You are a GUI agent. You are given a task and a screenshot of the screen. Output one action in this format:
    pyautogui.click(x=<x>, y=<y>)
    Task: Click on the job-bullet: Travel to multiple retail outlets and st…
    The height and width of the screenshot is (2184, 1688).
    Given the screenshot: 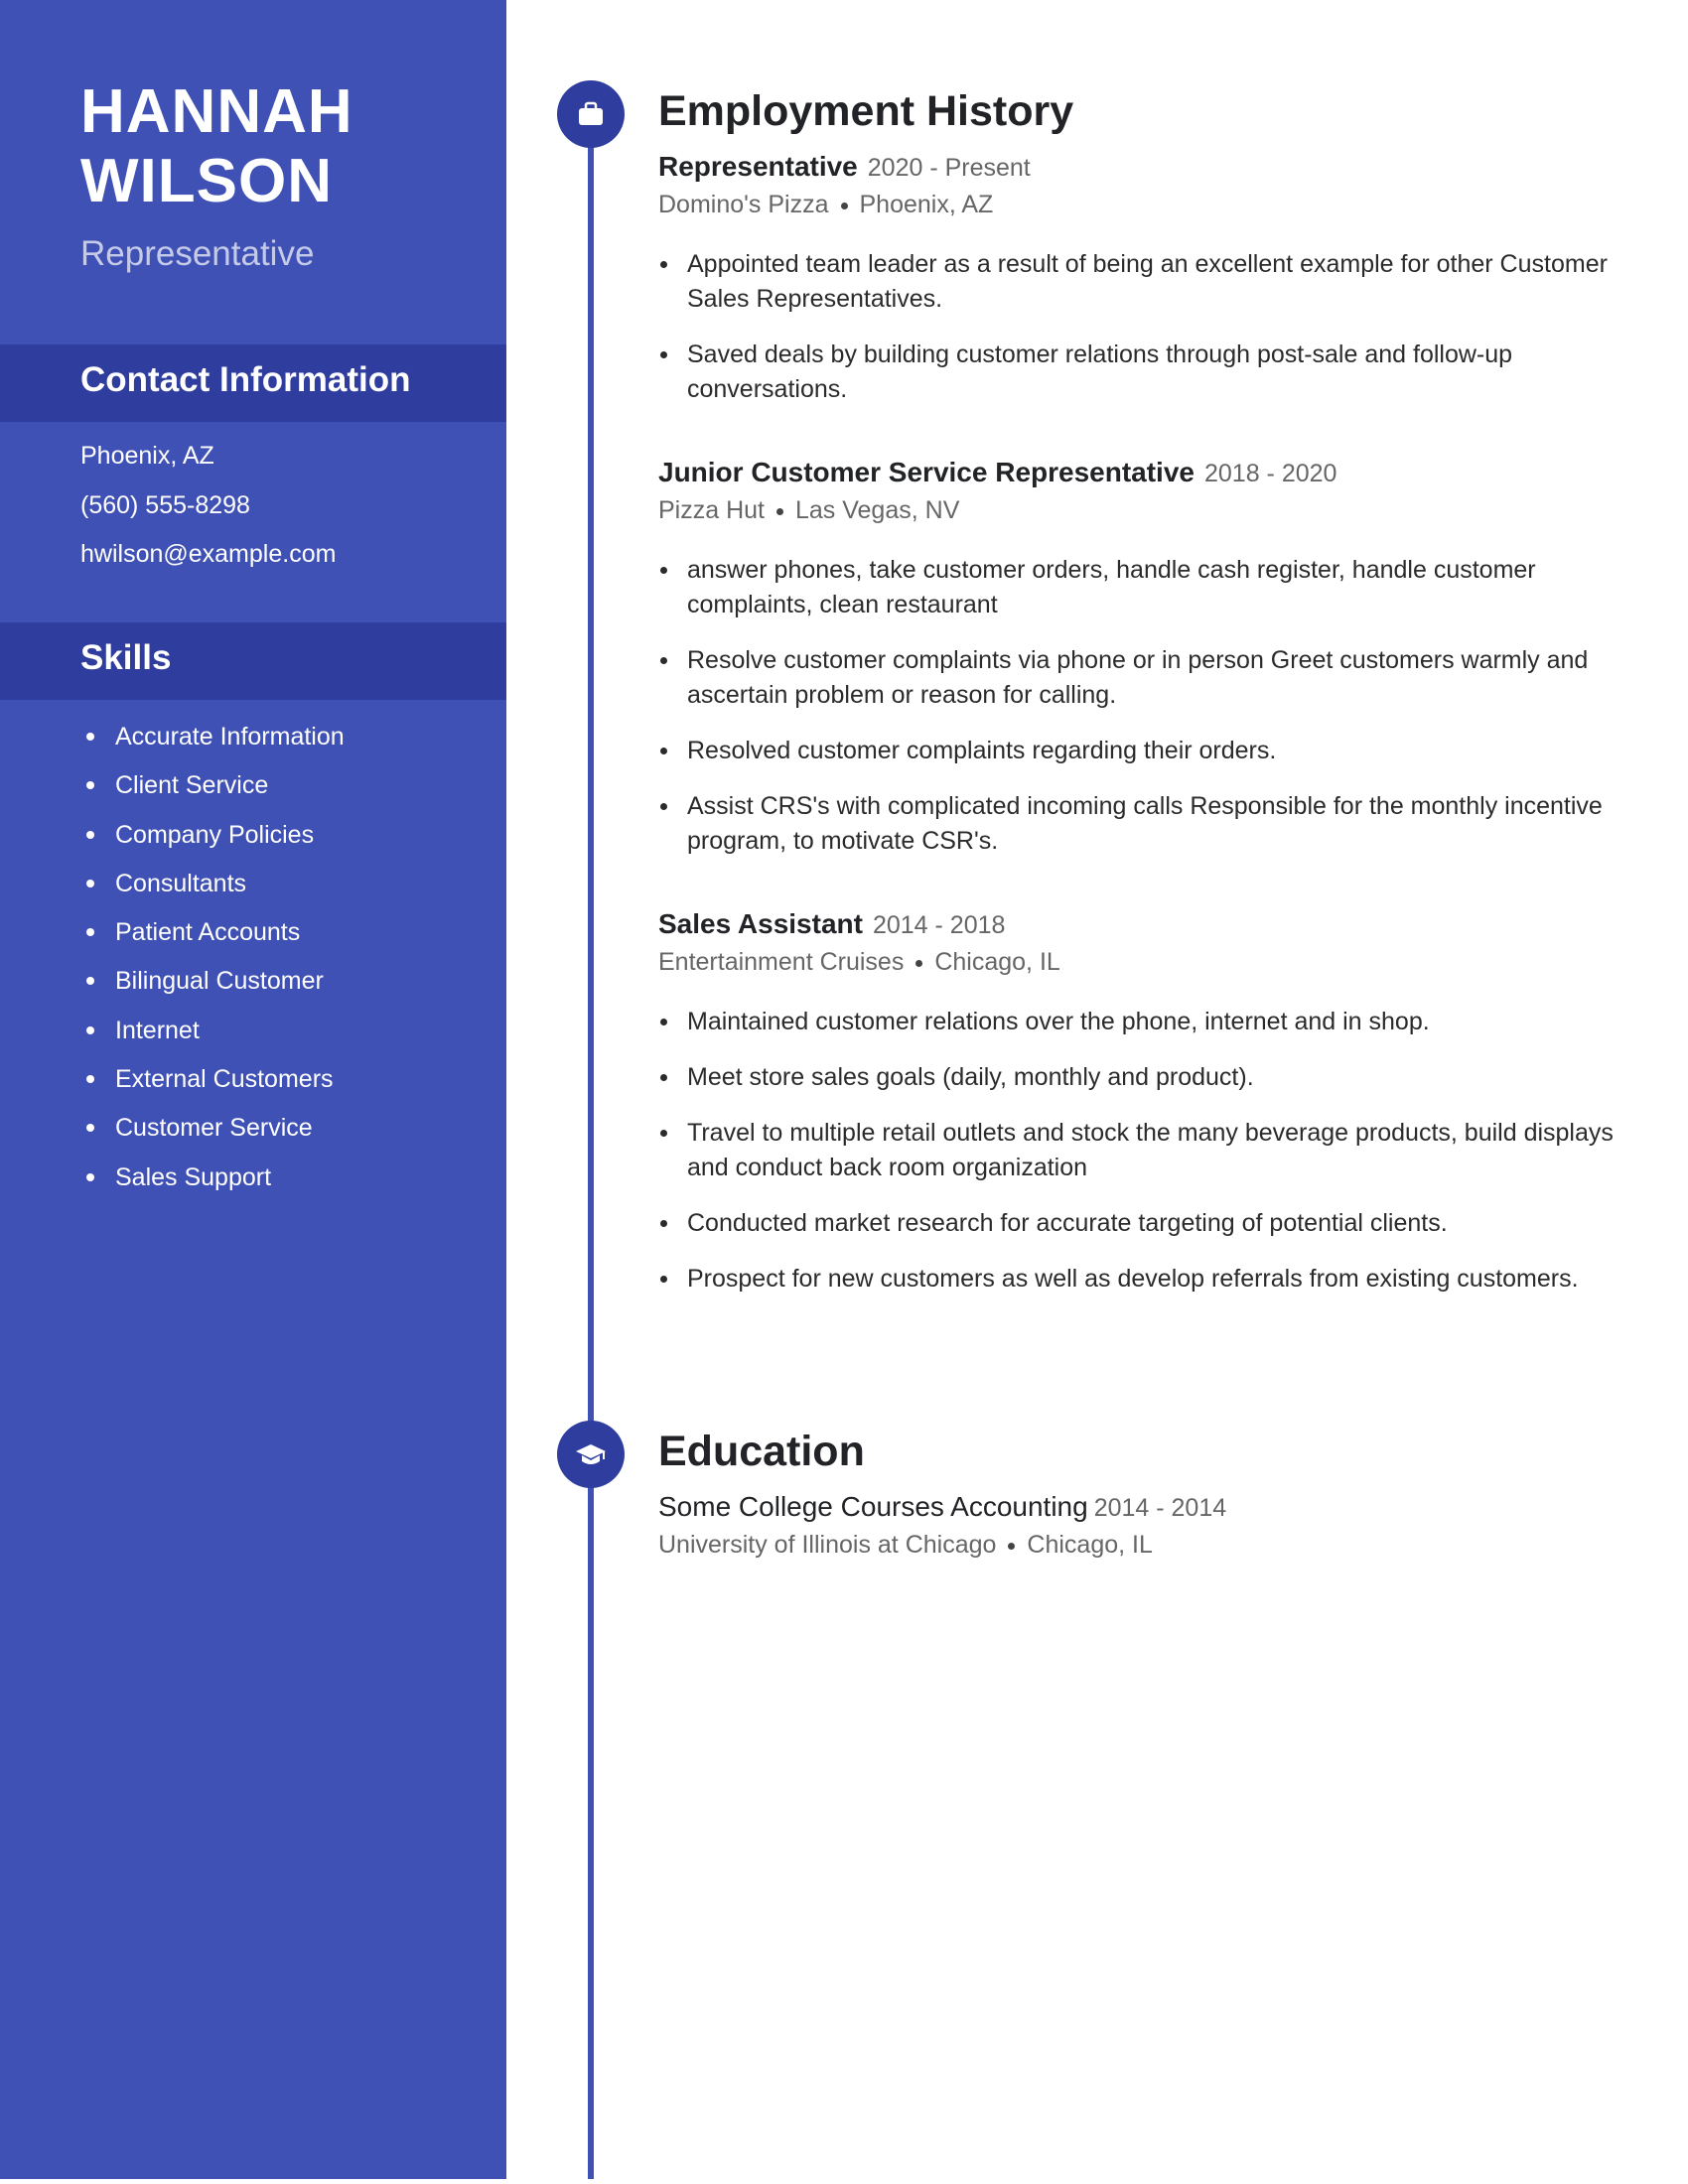 What is the action you would take?
    pyautogui.click(x=1139, y=1150)
    